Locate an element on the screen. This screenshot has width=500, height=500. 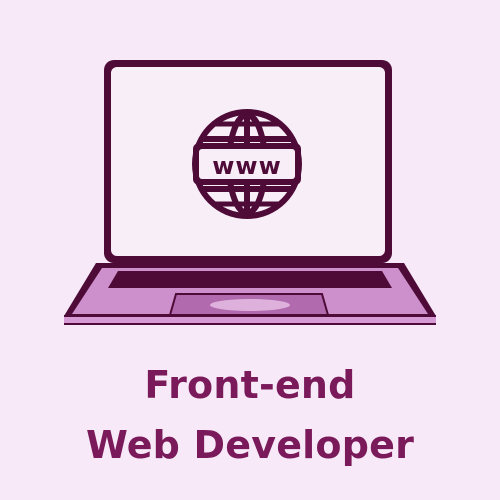
www-globe-icon: www is located at coordinates (247, 164).